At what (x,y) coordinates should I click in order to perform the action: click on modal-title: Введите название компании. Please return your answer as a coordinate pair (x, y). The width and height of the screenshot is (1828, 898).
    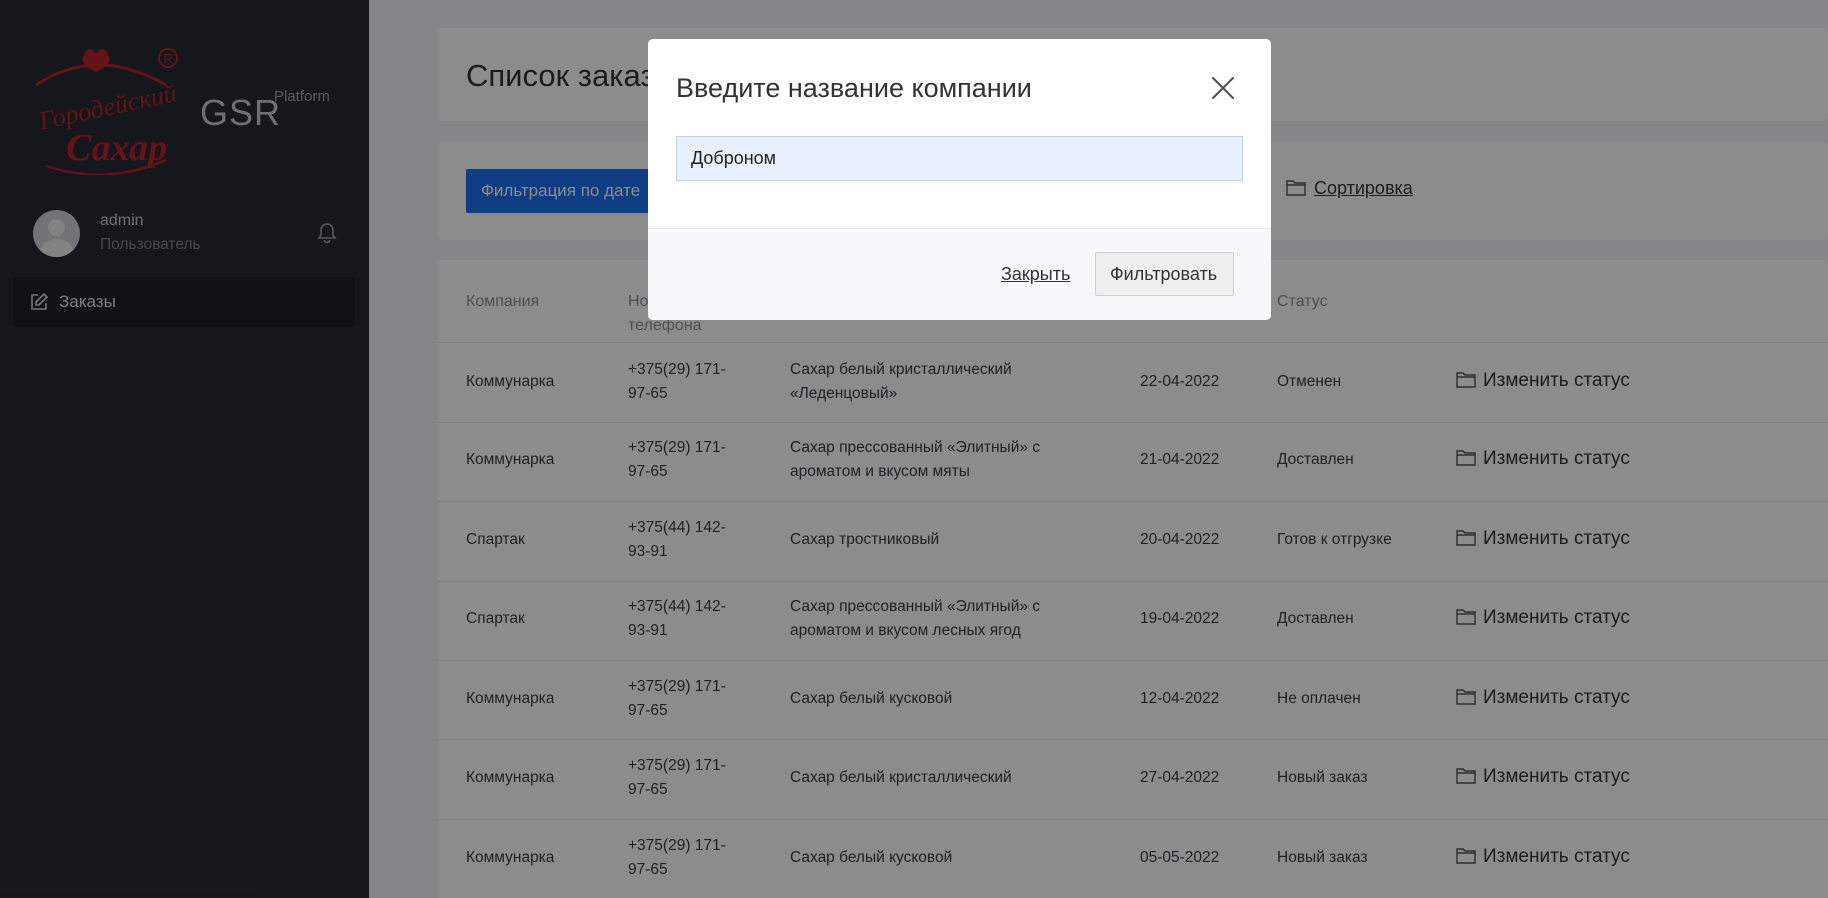
    Looking at the image, I should click on (854, 88).